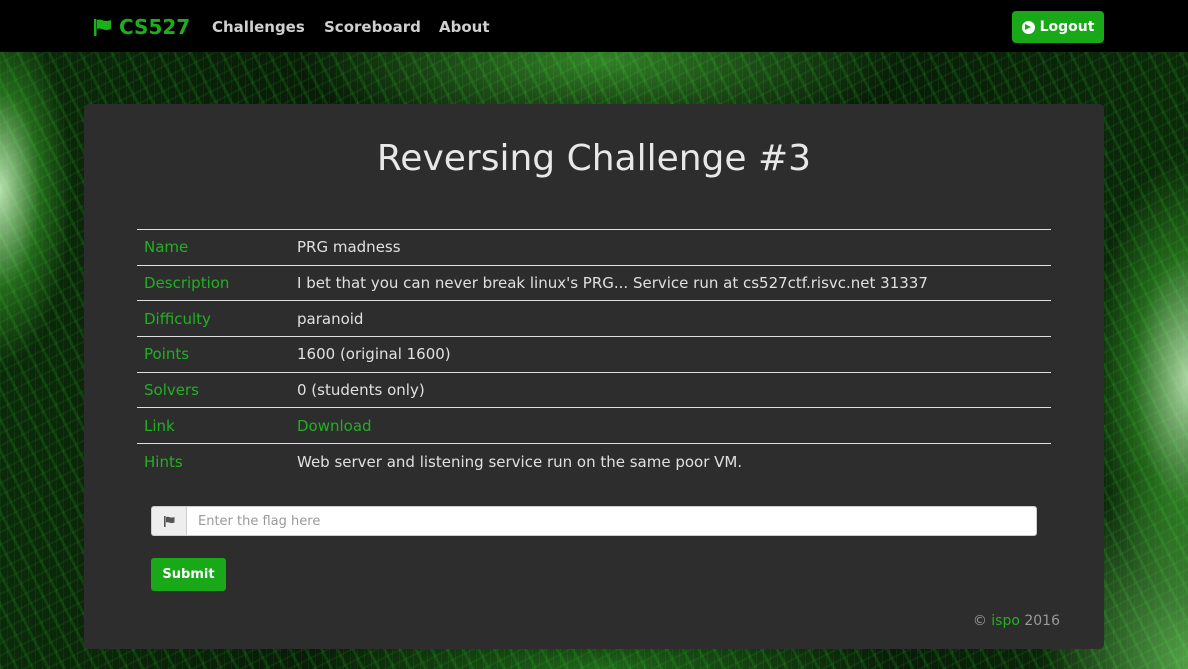 The height and width of the screenshot is (669, 1188). Describe the element at coordinates (594, 390) in the screenshot. I see `table-row: Solvers 0 (students only)` at that location.